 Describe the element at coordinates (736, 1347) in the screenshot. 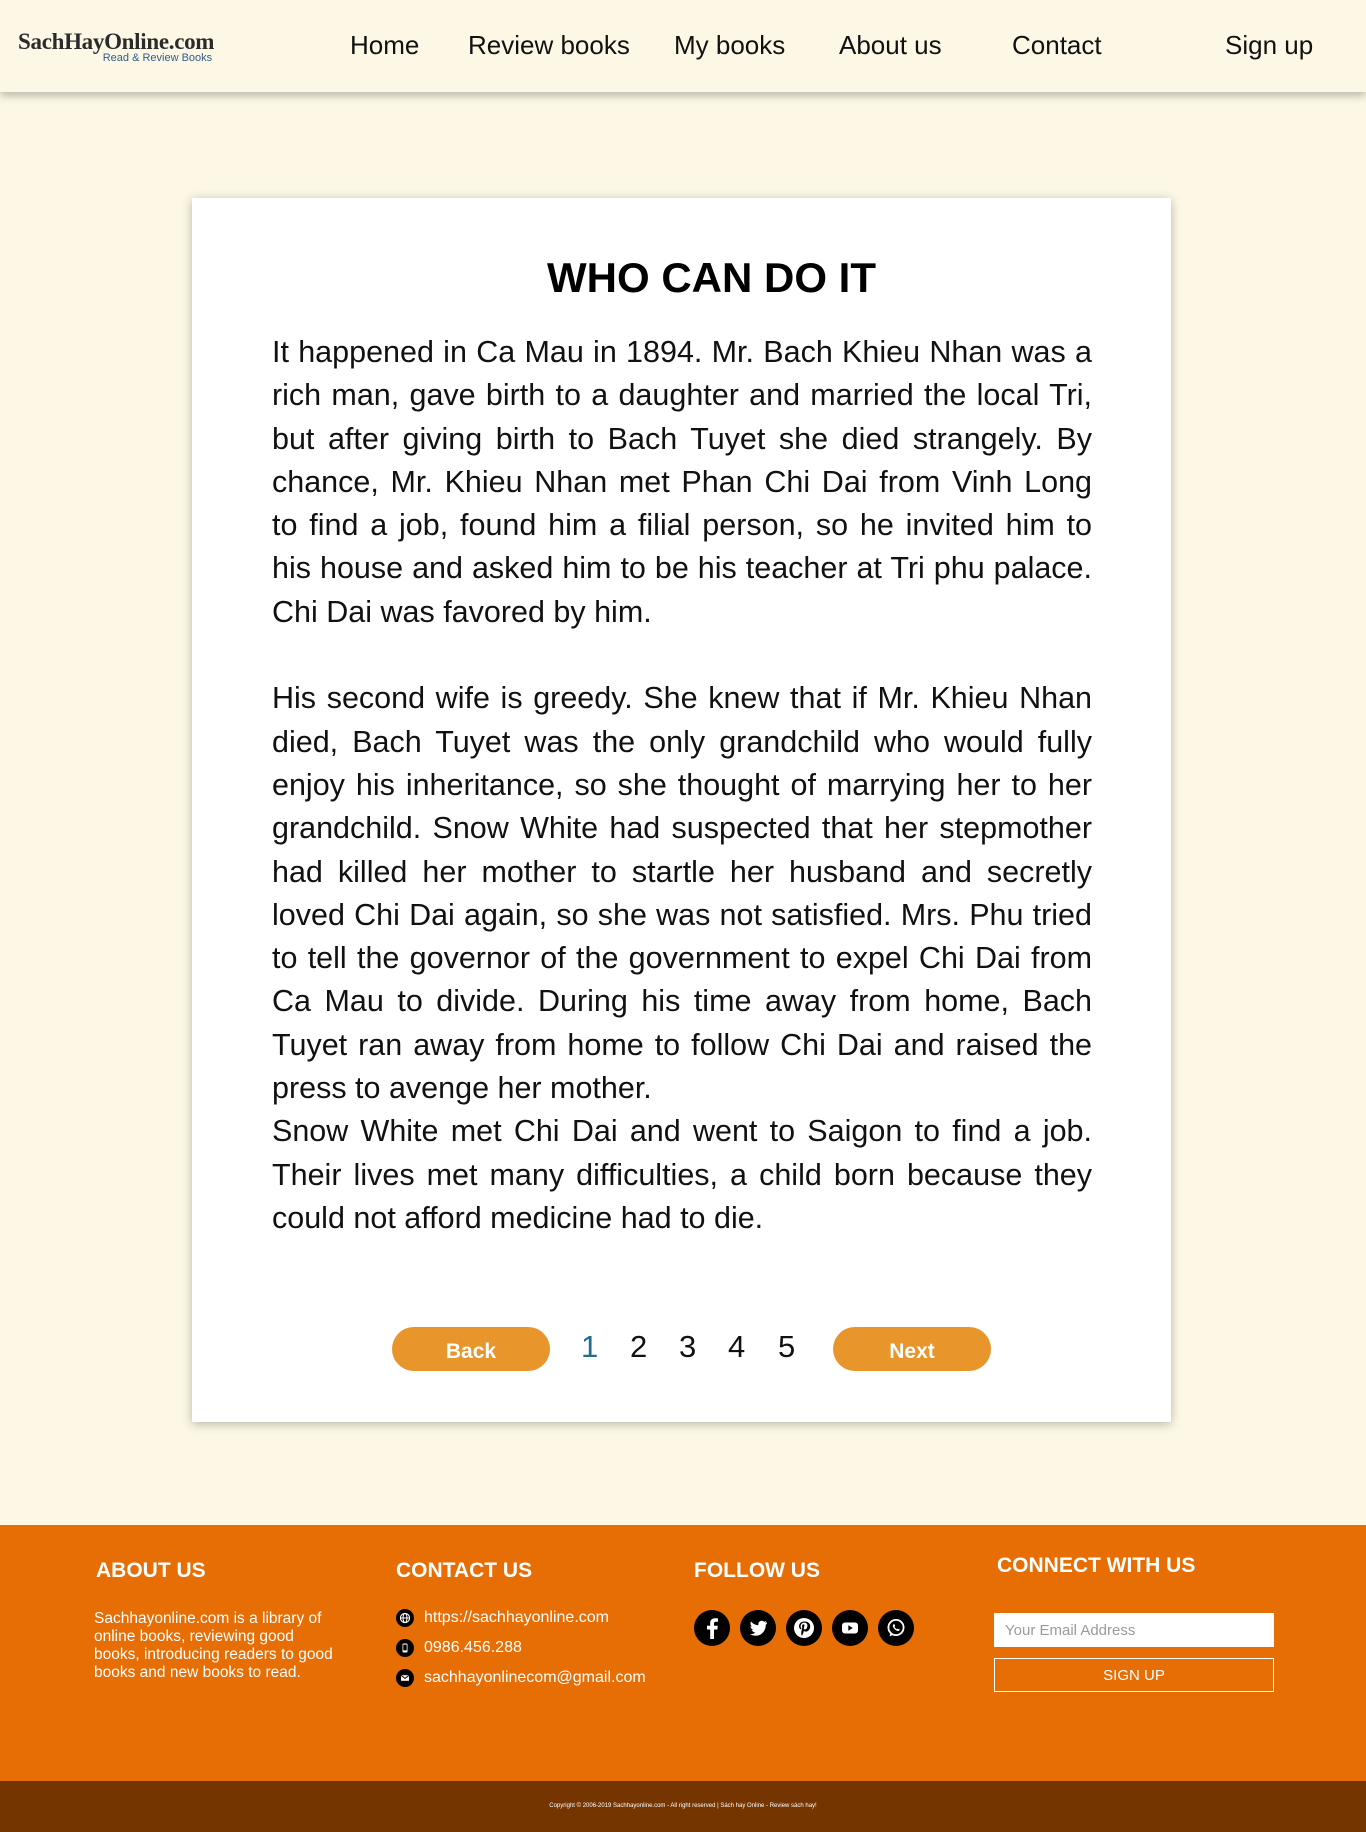

I see `page-link-4: 4` at that location.